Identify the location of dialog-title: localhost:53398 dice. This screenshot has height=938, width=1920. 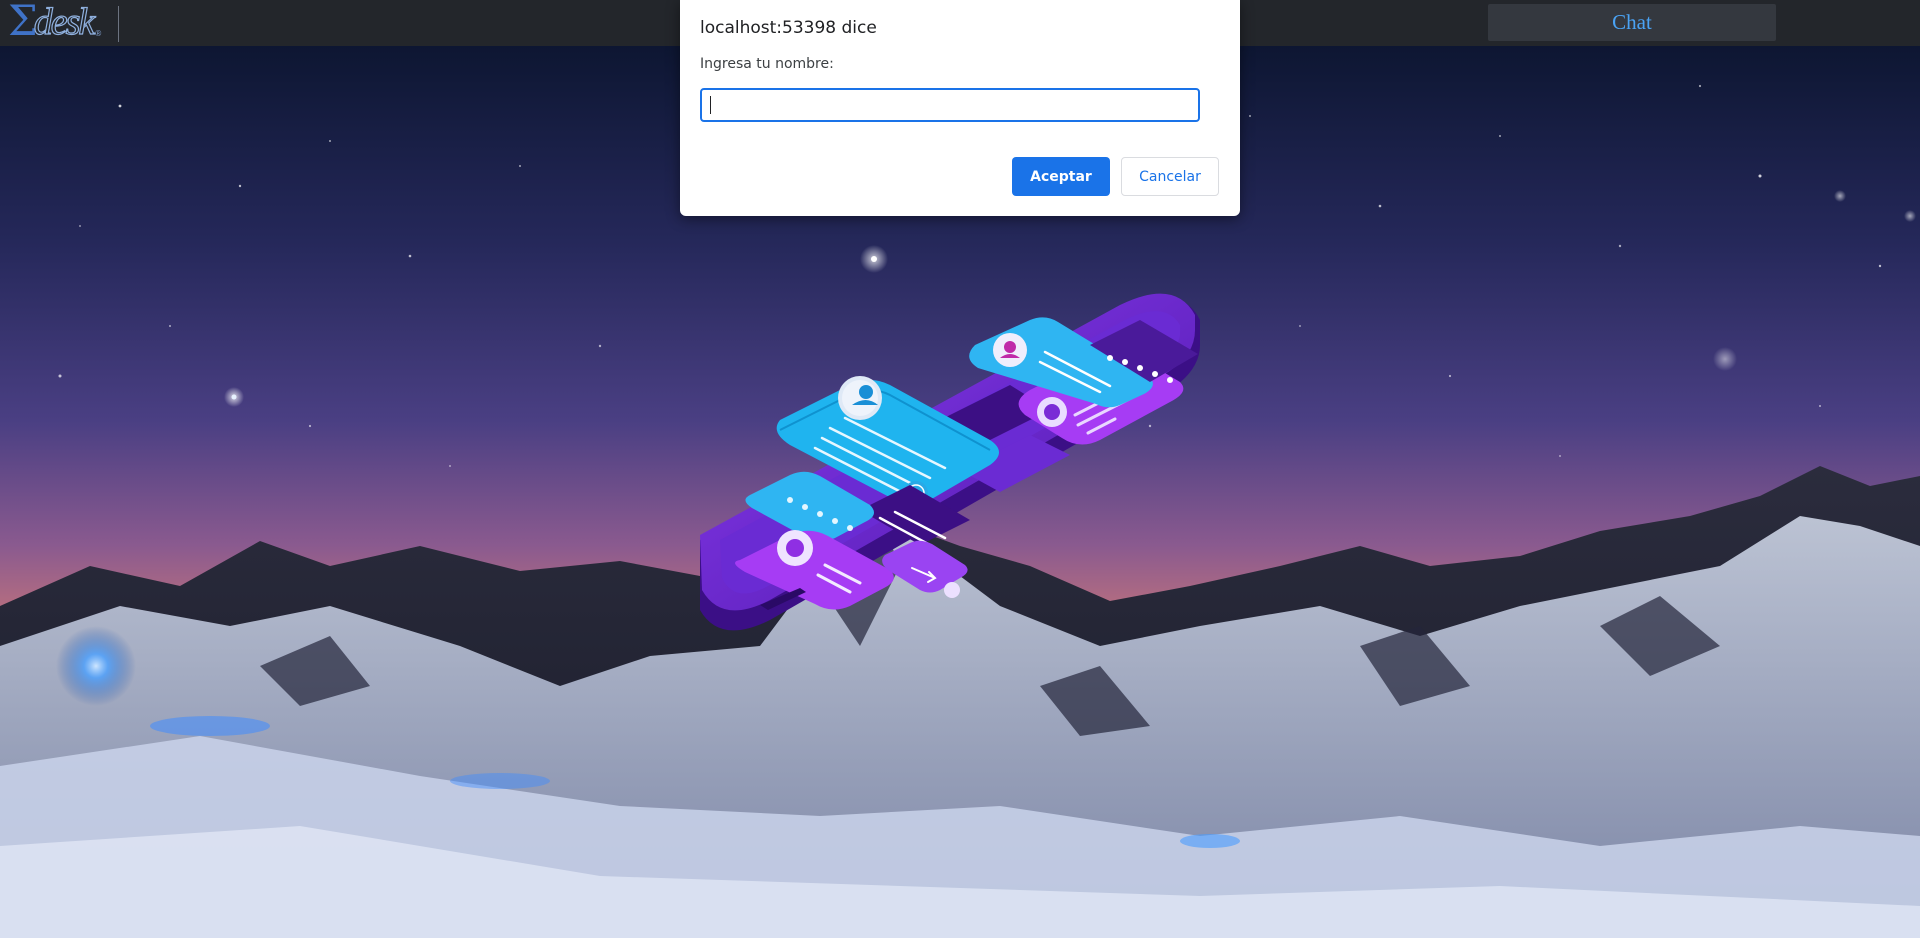
(788, 28).